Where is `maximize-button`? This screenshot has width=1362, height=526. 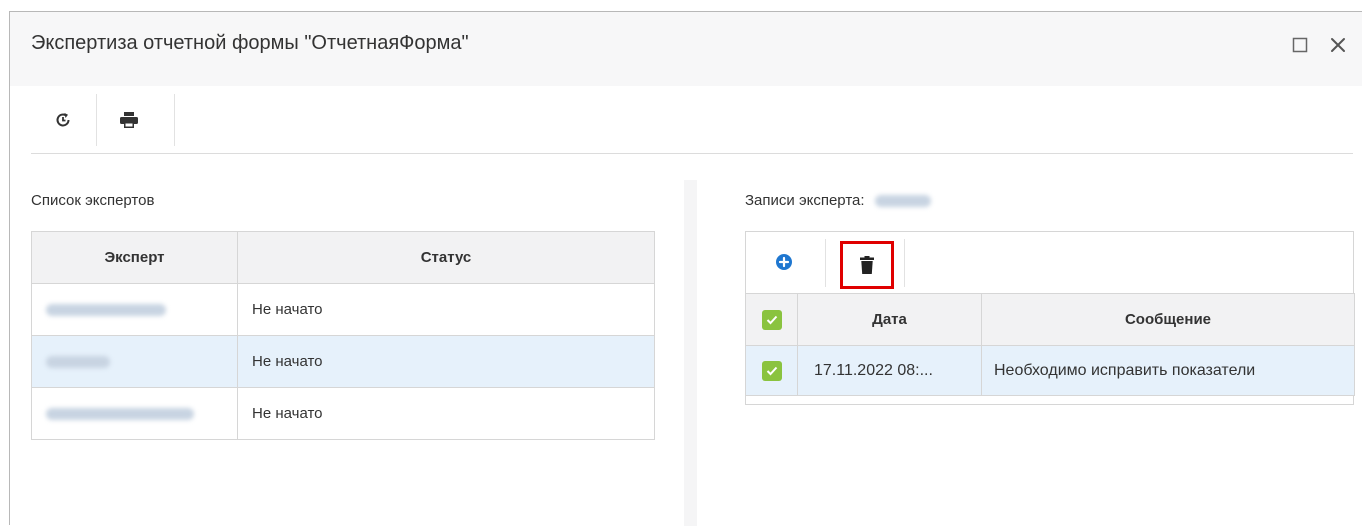 maximize-button is located at coordinates (1300, 45).